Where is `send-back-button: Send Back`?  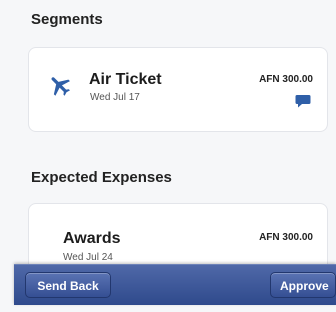
send-back-button: Send Back is located at coordinates (68, 285).